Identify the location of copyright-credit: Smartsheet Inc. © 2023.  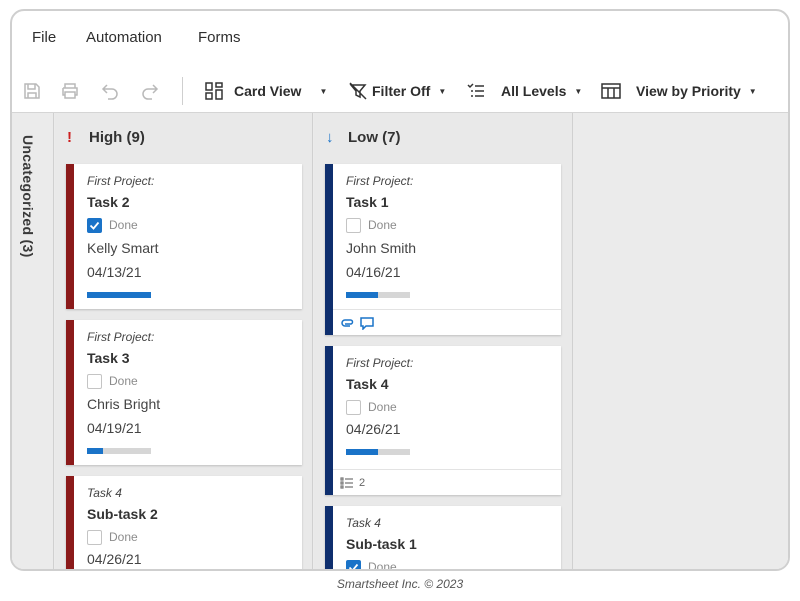
(400, 584).